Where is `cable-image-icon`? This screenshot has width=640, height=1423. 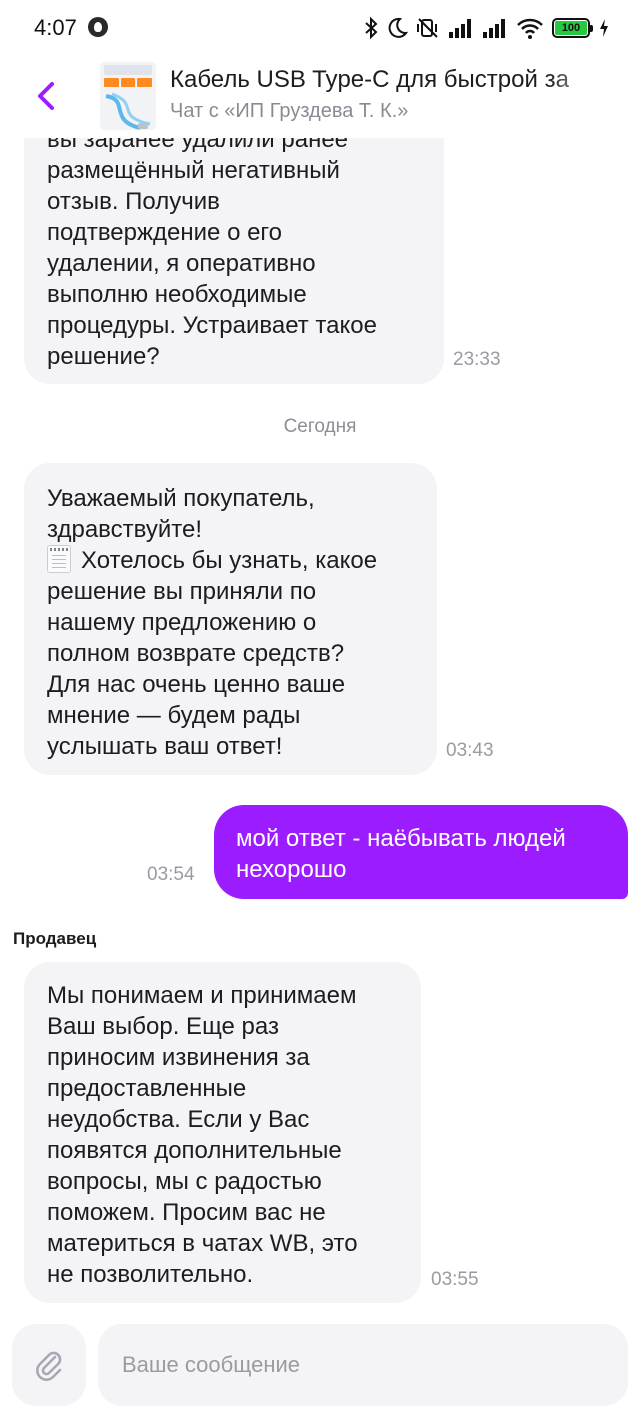 cable-image-icon is located at coordinates (128, 111).